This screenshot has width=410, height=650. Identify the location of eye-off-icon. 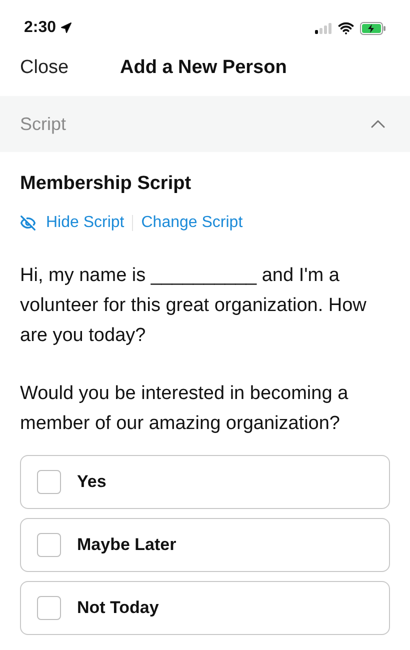
(28, 222).